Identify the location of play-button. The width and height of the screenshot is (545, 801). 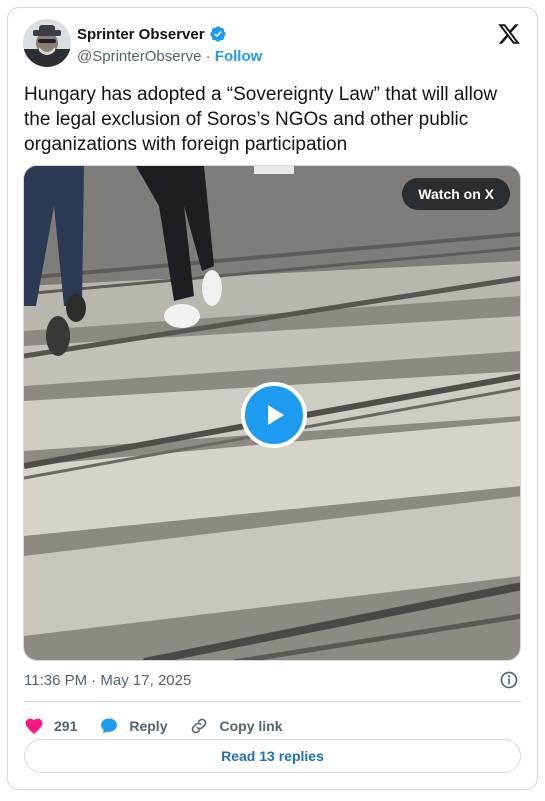
(274, 415).